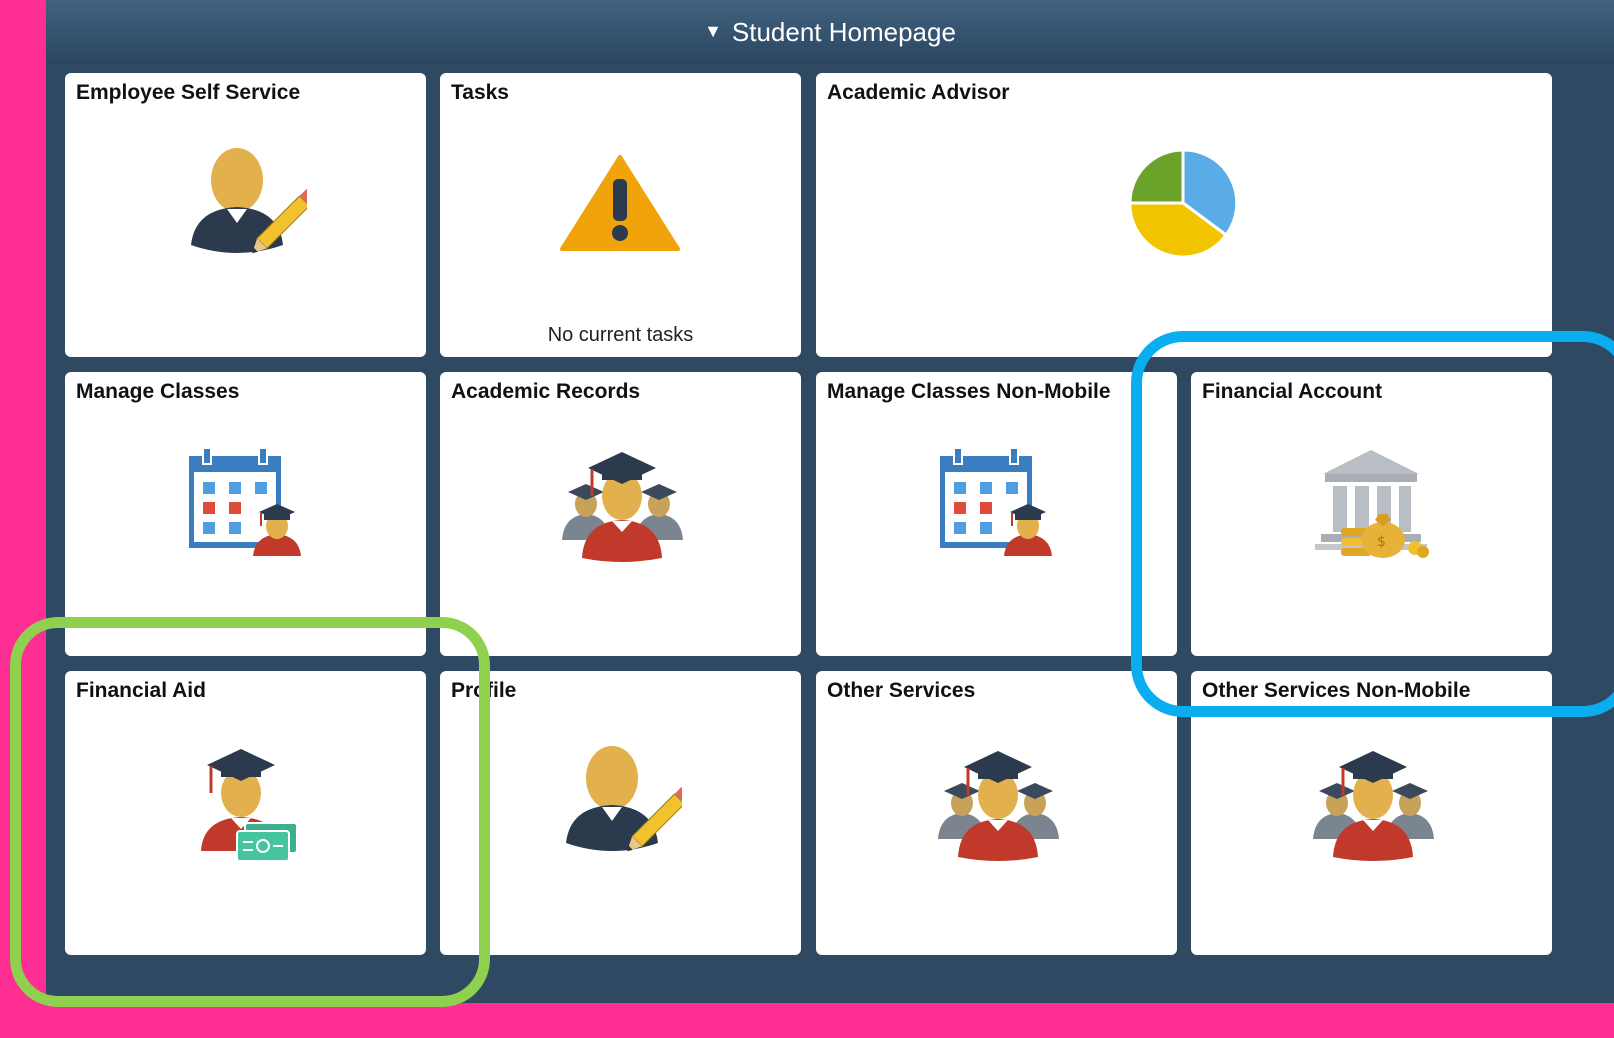 This screenshot has width=1614, height=1038. What do you see at coordinates (969, 391) in the screenshot?
I see `tile-title: Manage Classes Non-Mobile` at bounding box center [969, 391].